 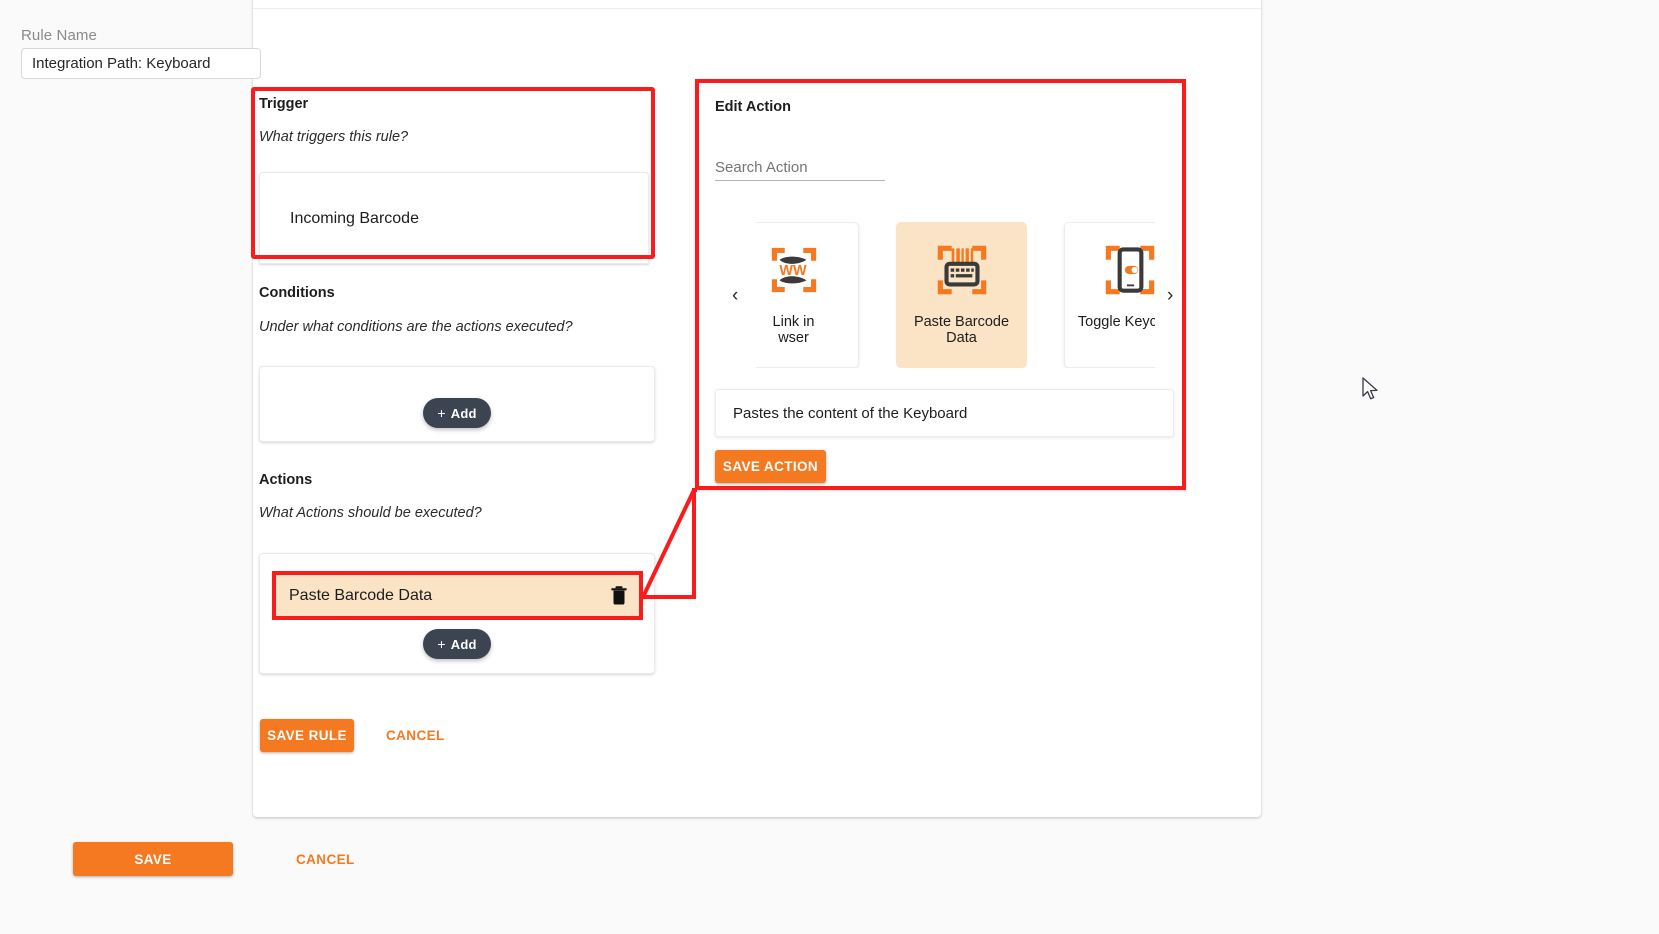 What do you see at coordinates (457, 595) in the screenshot?
I see `action-list-item: Paste Barcode Data` at bounding box center [457, 595].